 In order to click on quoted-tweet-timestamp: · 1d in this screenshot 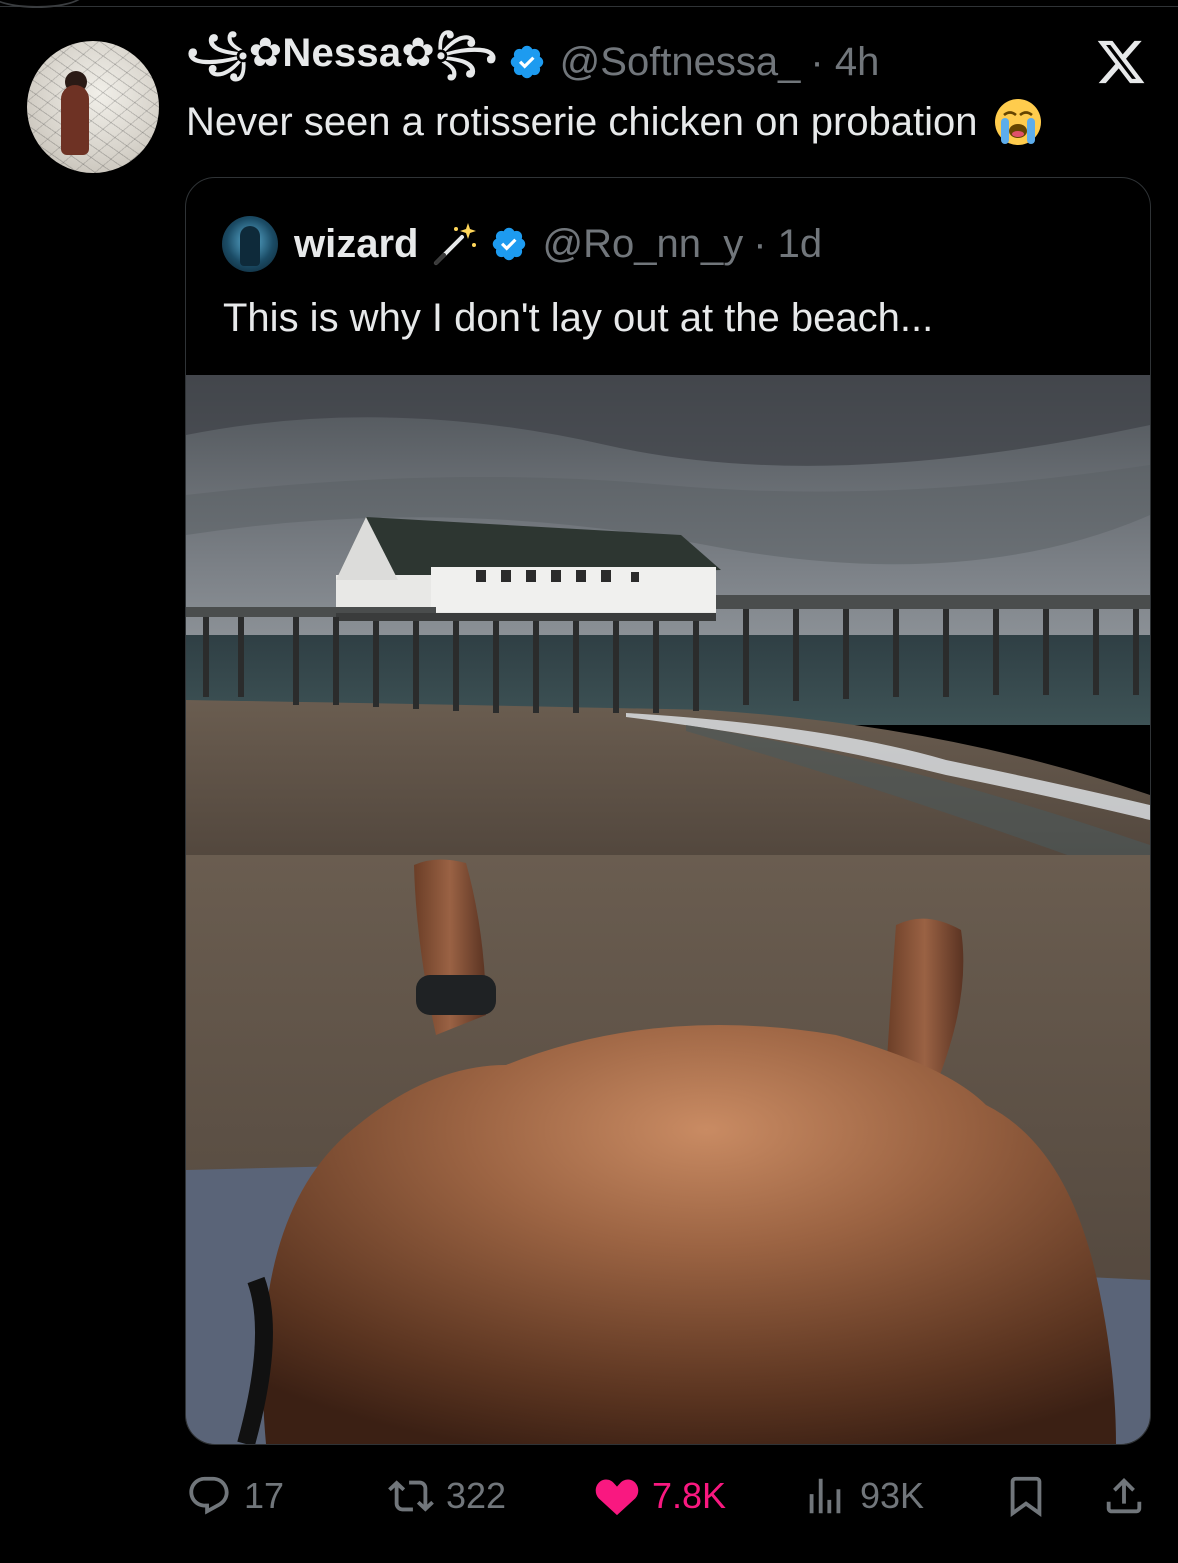, I will do `click(787, 244)`.